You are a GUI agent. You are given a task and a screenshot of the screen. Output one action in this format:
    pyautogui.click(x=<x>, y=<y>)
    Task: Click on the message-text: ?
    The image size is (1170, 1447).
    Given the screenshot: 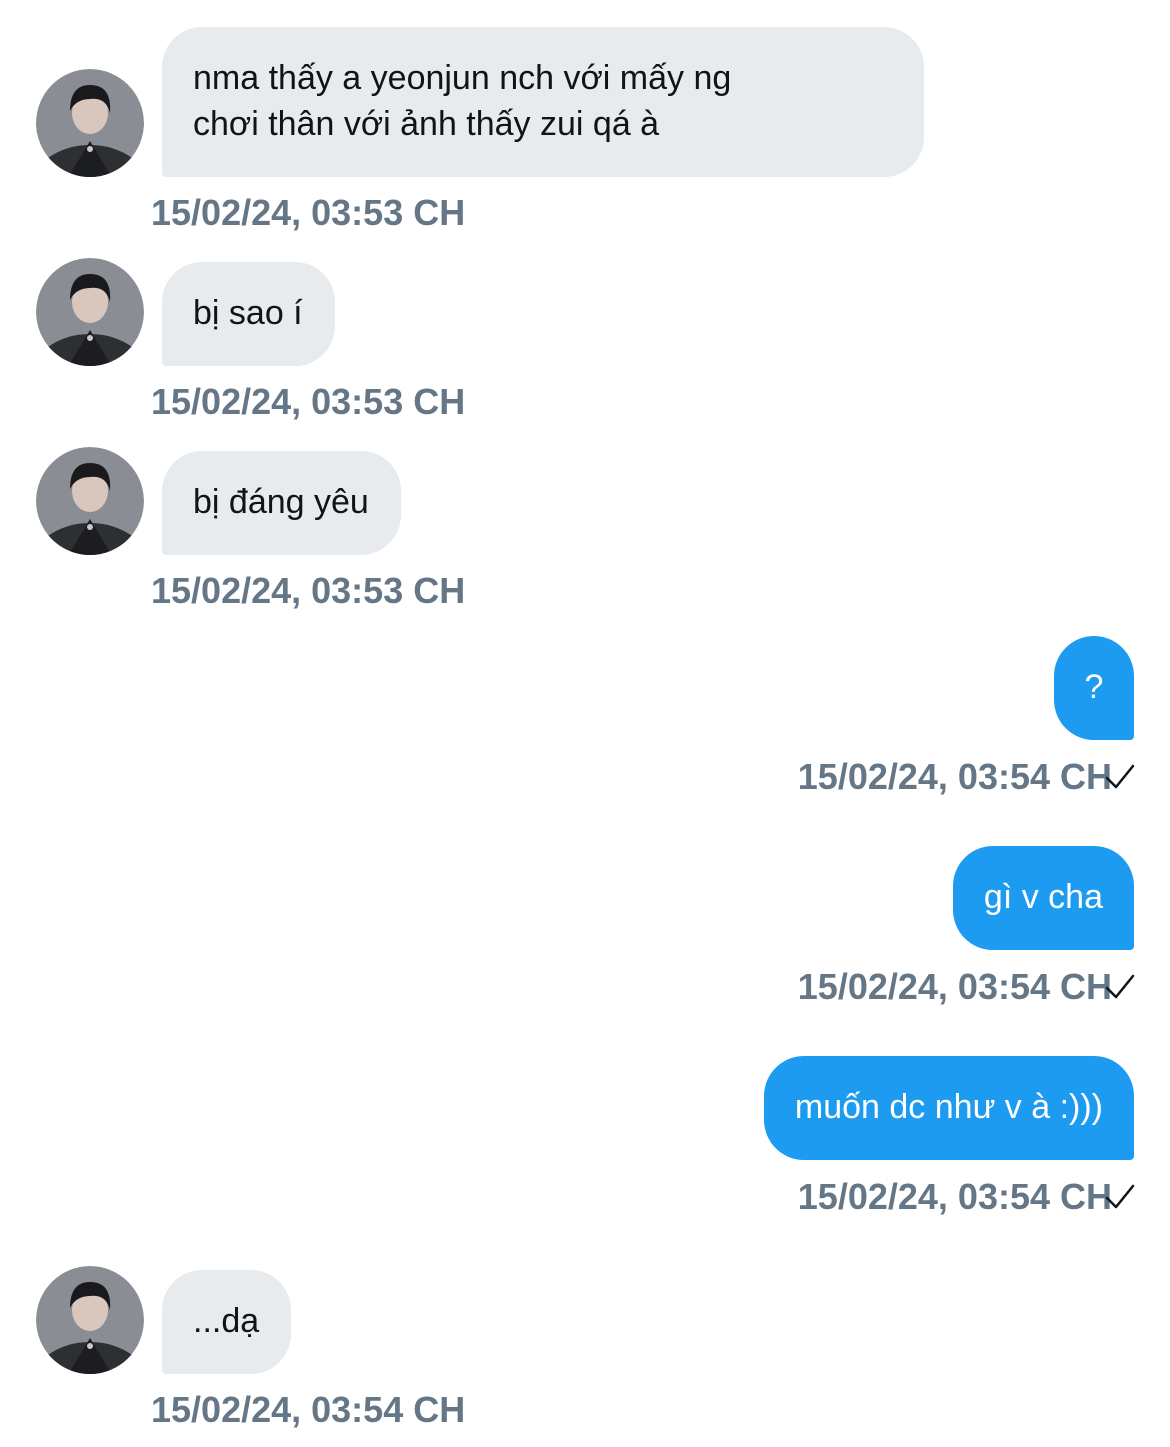 What is the action you would take?
    pyautogui.click(x=1094, y=687)
    